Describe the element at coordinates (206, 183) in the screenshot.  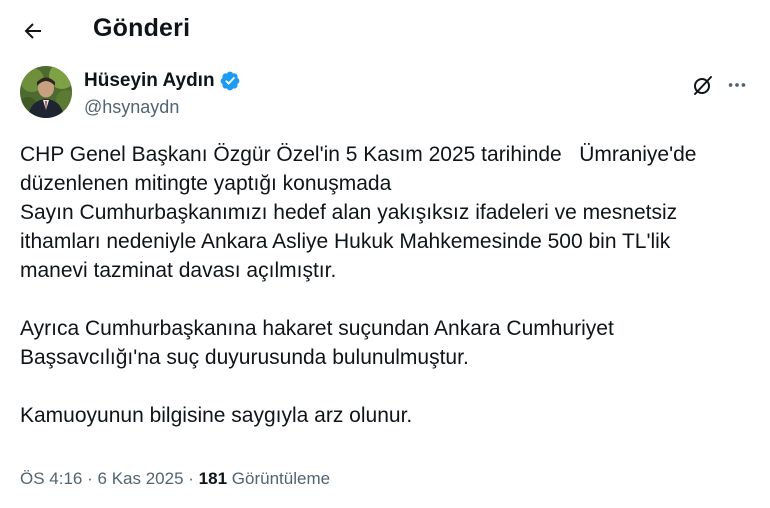
I see `tweet-line: düzenlenen mitingte yaptığı konuşmada` at that location.